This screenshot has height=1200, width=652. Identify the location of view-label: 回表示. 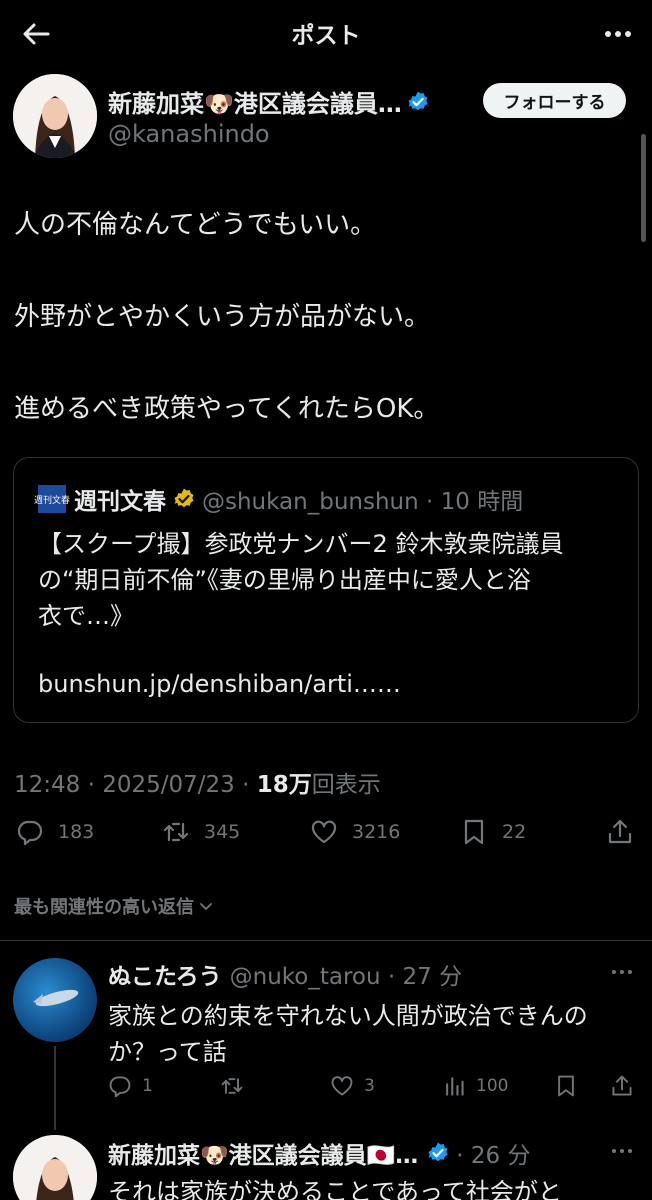
(346, 785).